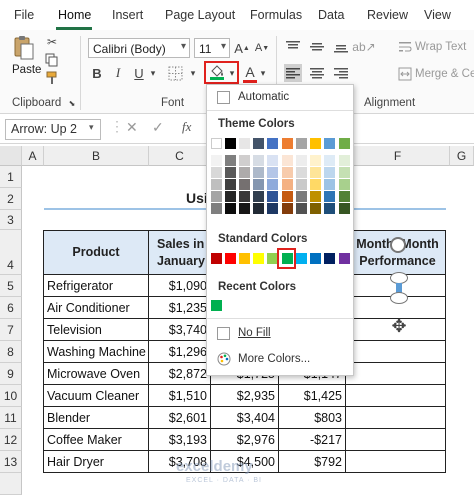 Image resolution: width=474 pixels, height=495 pixels. Describe the element at coordinates (96, 462) in the screenshot. I see `product-cell: Hair Dryer` at that location.